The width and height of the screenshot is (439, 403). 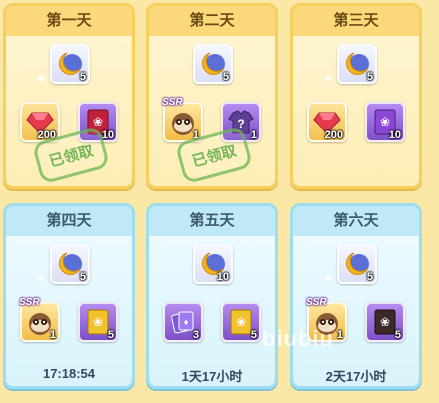 I want to click on reward-slot: ❀ 10, so click(x=385, y=122).